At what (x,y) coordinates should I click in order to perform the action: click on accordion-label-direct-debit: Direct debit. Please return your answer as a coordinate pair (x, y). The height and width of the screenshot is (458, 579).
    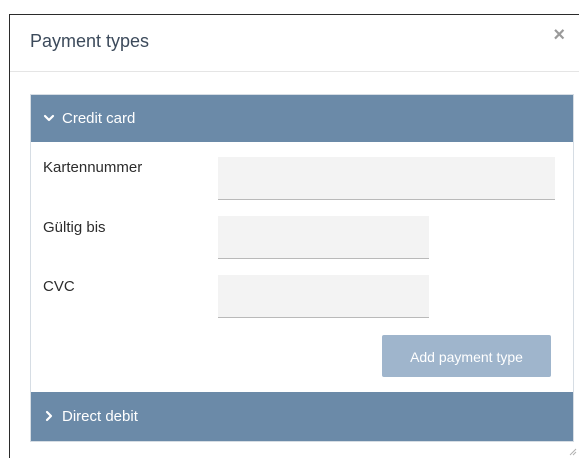
    Looking at the image, I should click on (100, 416).